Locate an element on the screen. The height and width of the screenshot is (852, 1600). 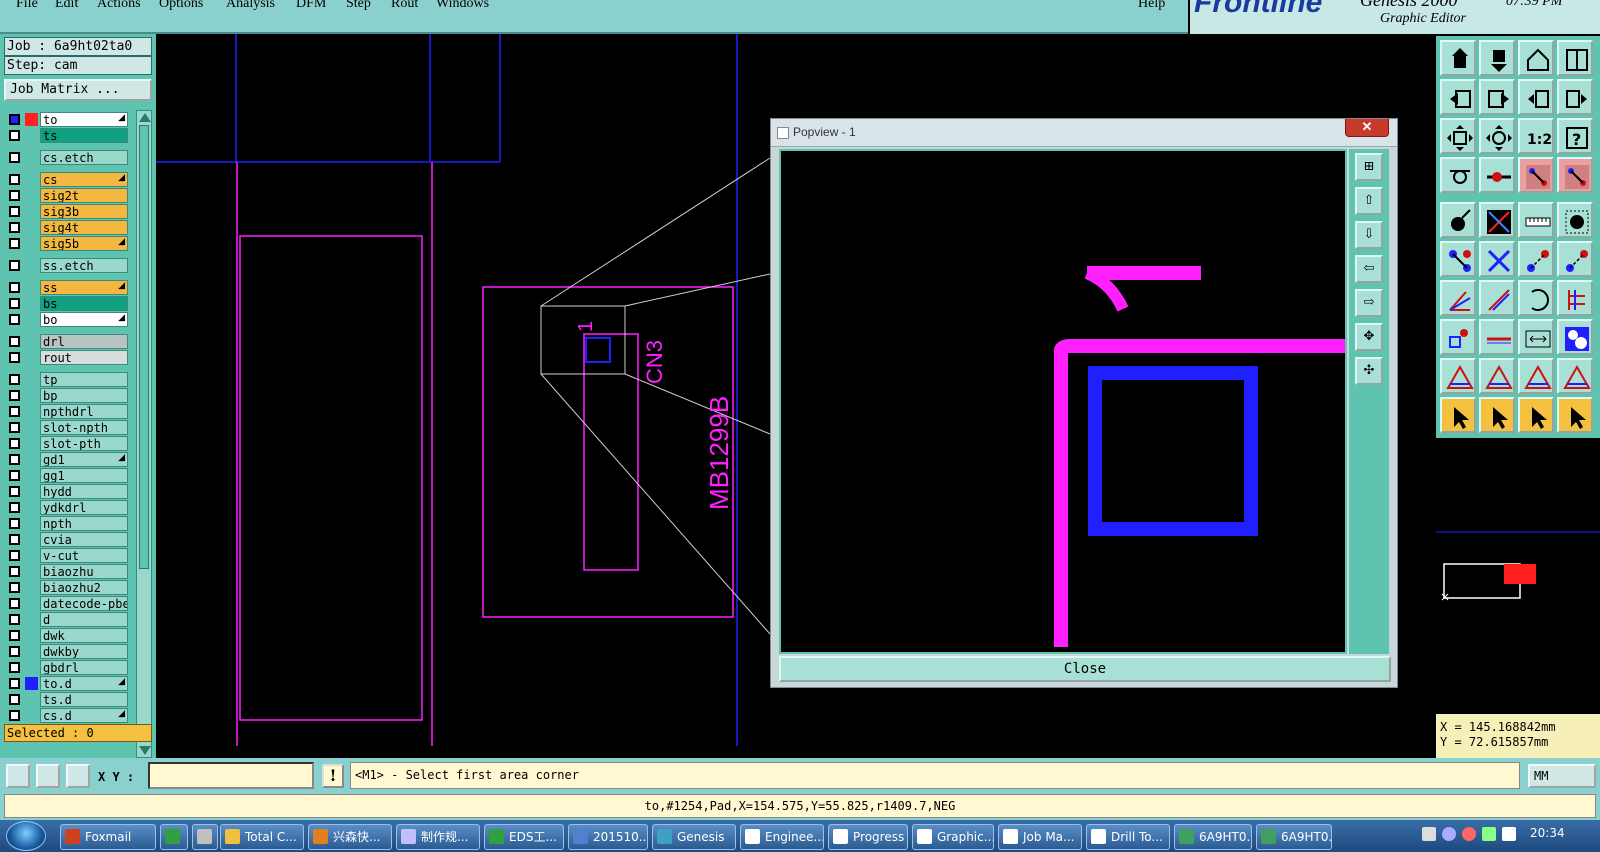
fit-icon: ✥ is located at coordinates (1369, 337).